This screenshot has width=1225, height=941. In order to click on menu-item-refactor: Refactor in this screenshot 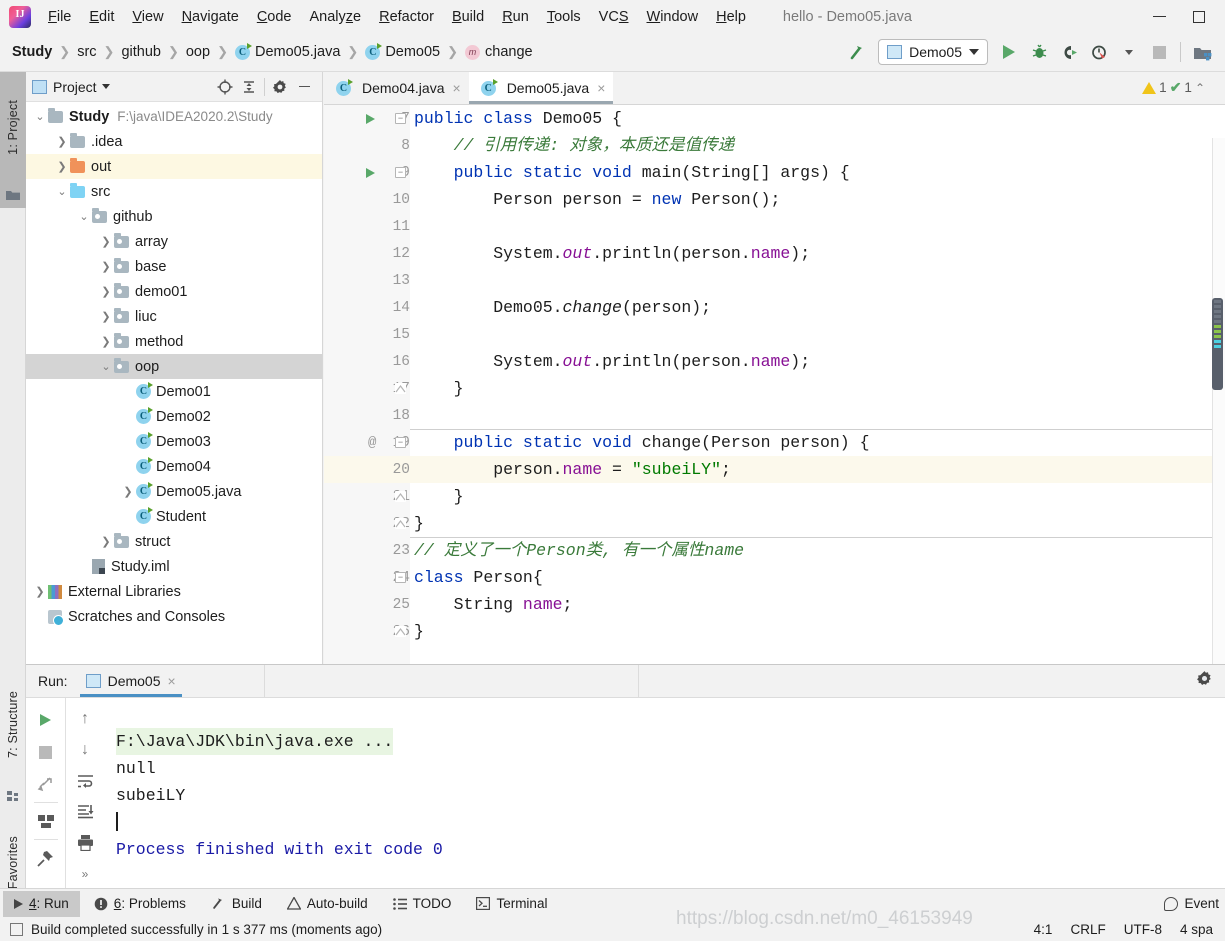, I will do `click(406, 17)`.